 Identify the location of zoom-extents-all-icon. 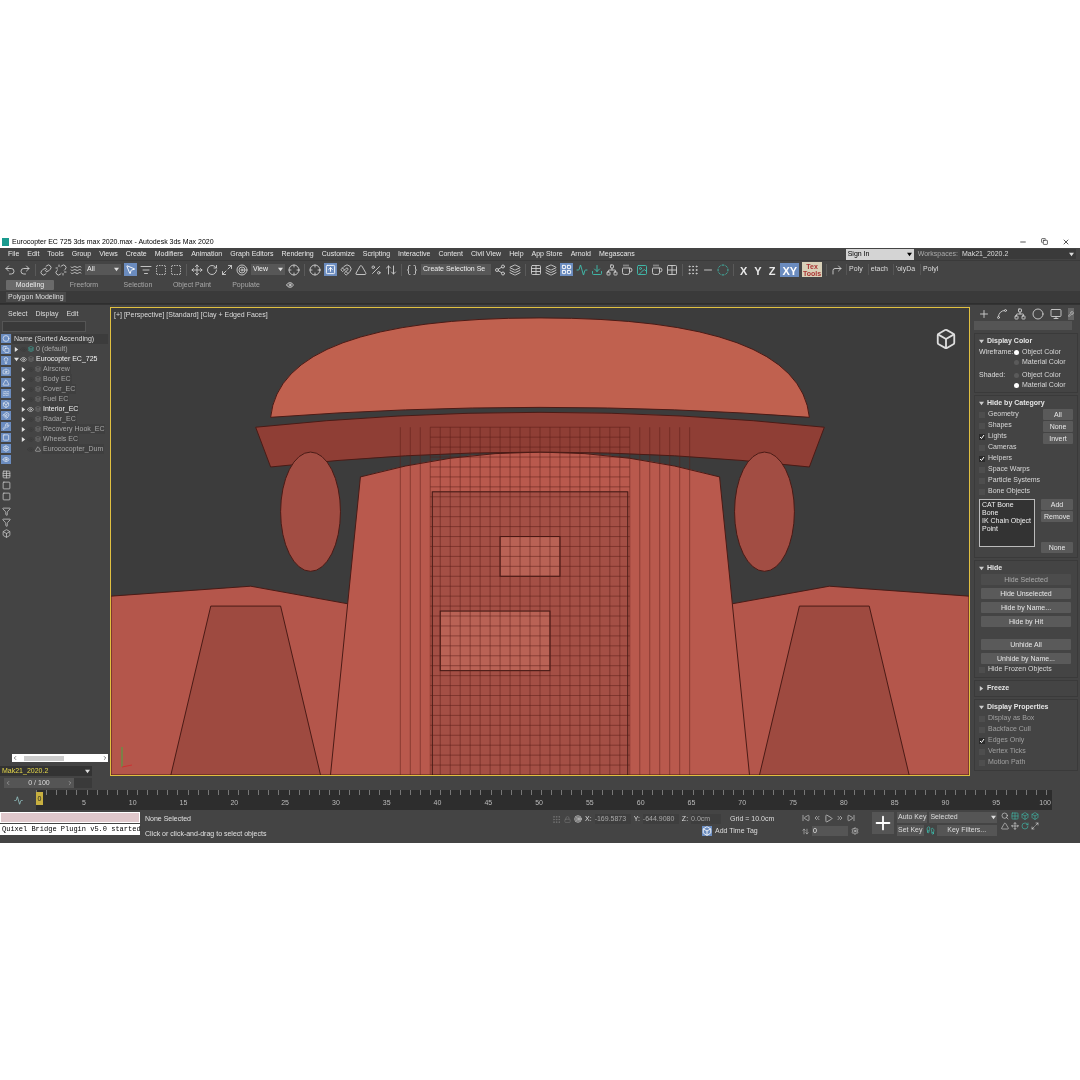
(1035, 816).